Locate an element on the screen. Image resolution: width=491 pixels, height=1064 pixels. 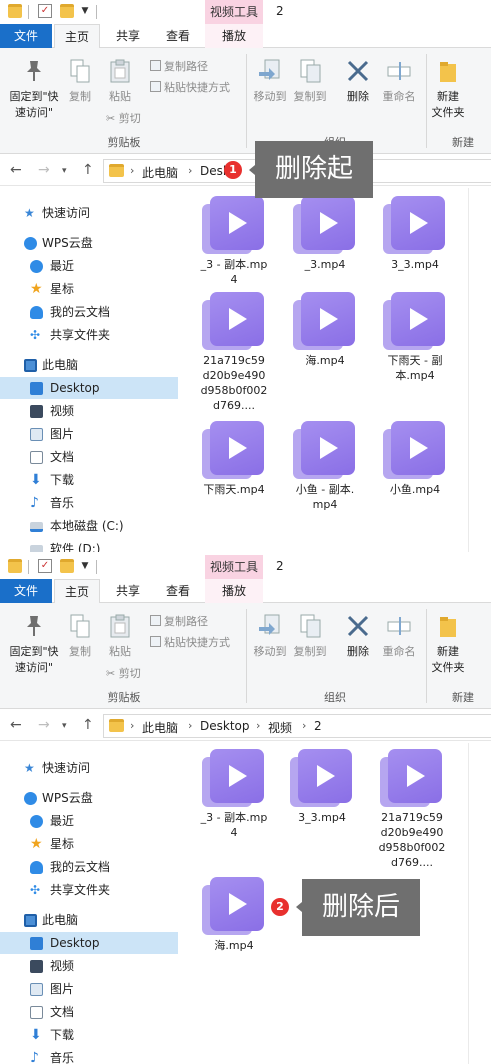
address-bar: › 此电脑 › Desktop › 视频 › 2 is located at coordinates (297, 726).